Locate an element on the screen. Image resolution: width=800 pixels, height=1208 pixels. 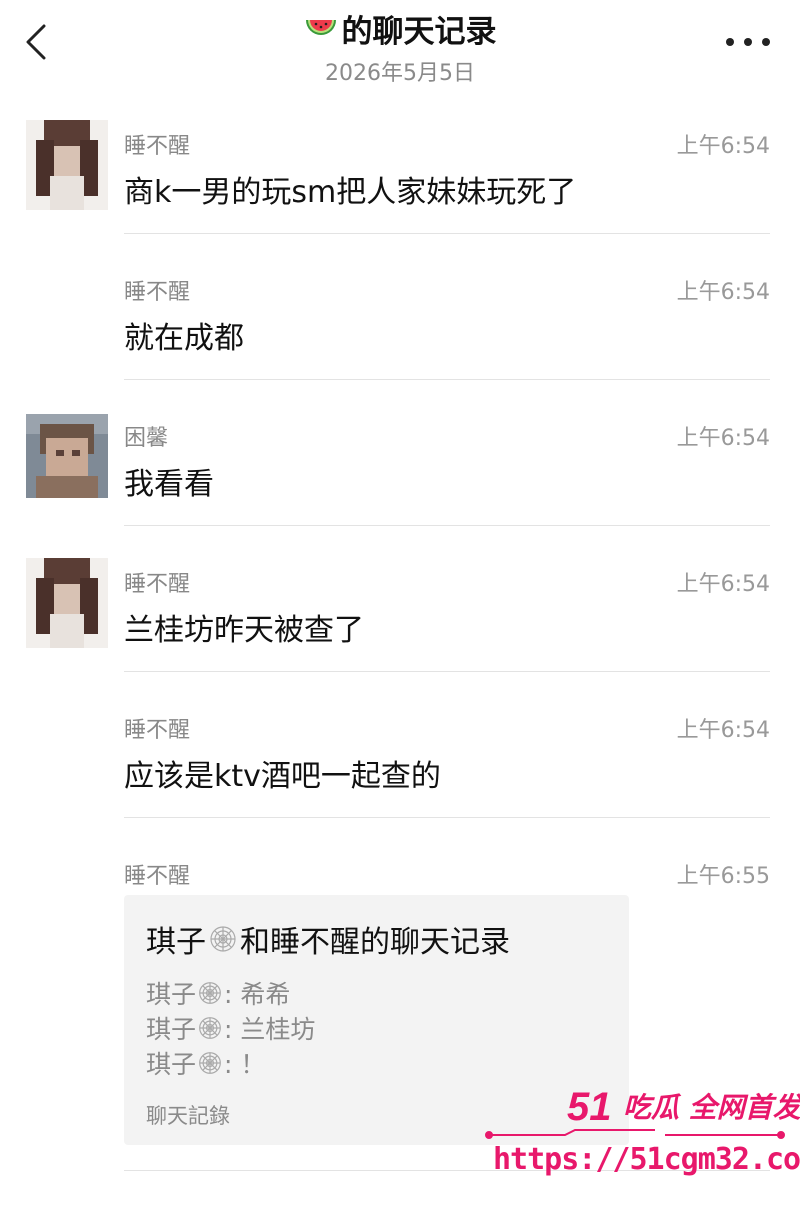
message-text: 商k一男的玩sm把人家妹妹玩死了 is located at coordinates (350, 192).